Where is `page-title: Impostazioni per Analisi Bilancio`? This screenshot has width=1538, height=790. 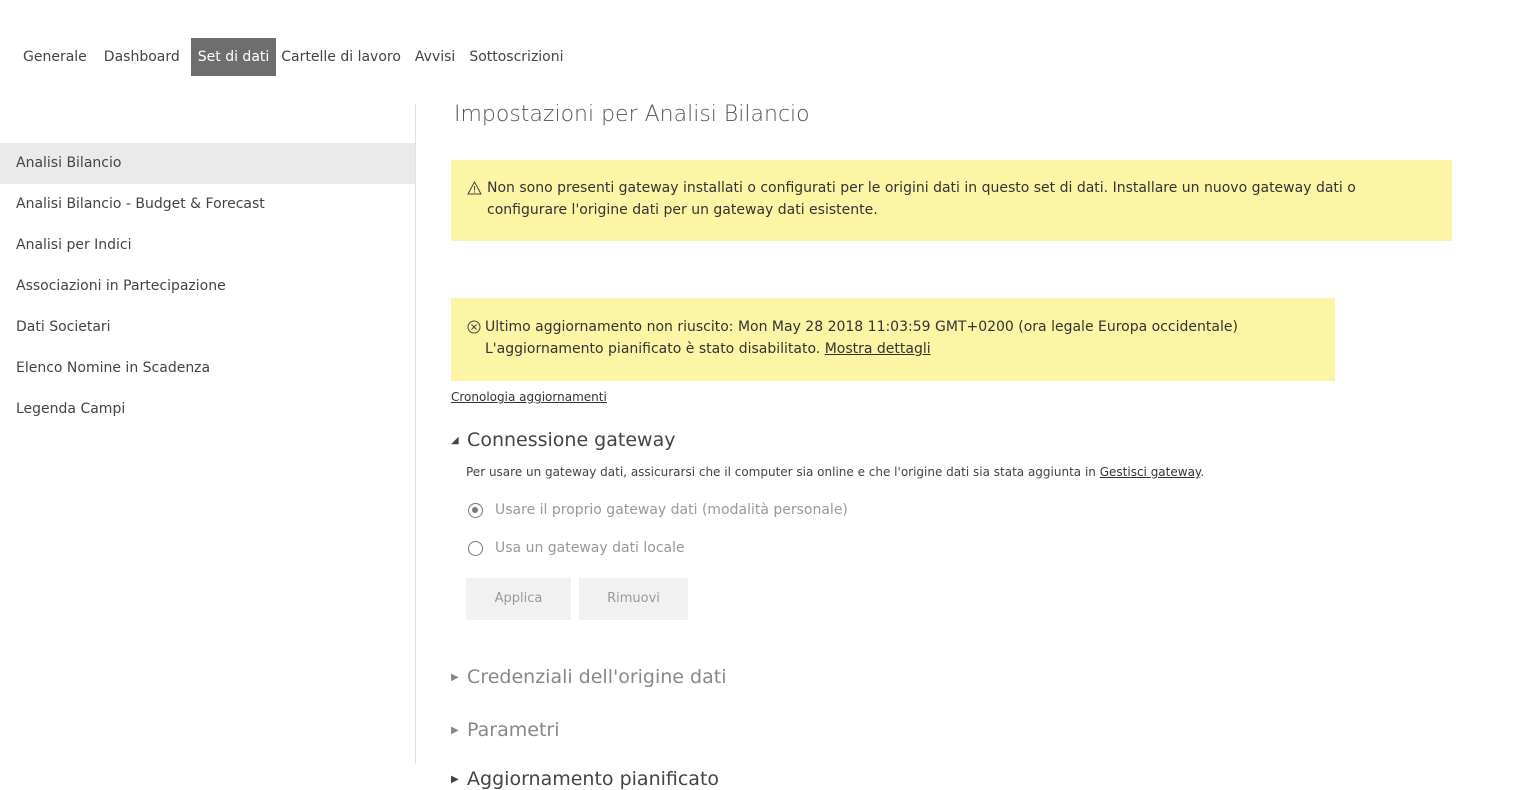 page-title: Impostazioni per Analisi Bilancio is located at coordinates (632, 114).